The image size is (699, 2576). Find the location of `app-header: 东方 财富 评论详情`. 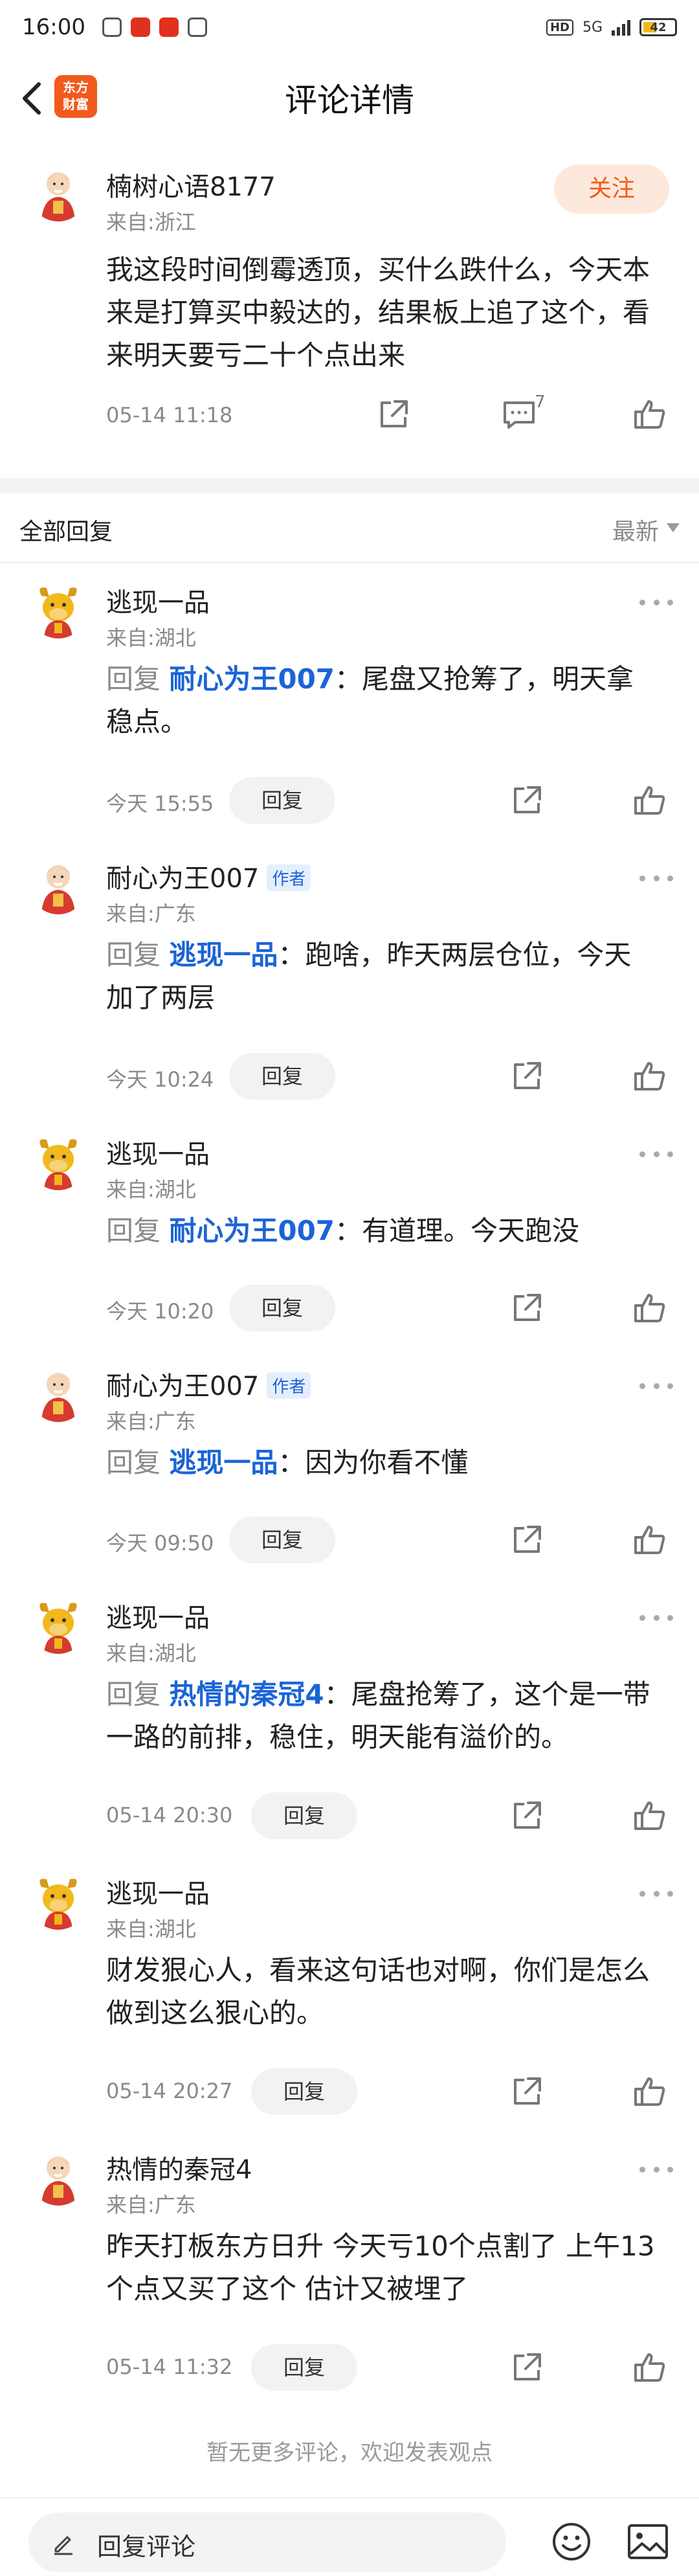

app-header: 东方 财富 评论详情 is located at coordinates (349, 97).